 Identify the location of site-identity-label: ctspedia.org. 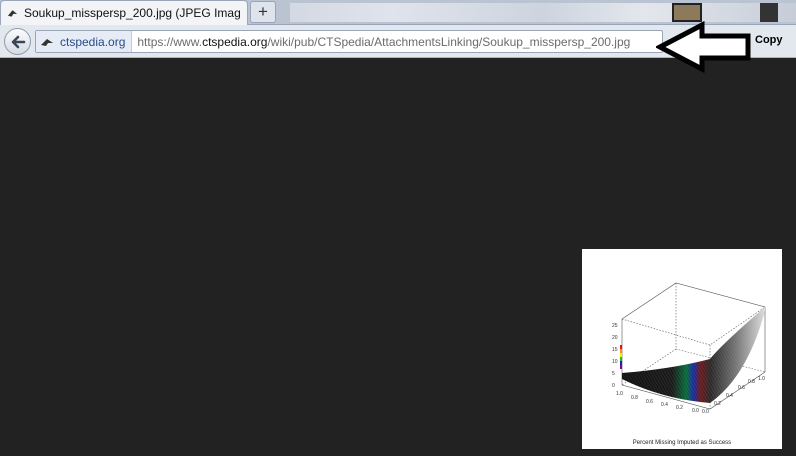
(93, 41).